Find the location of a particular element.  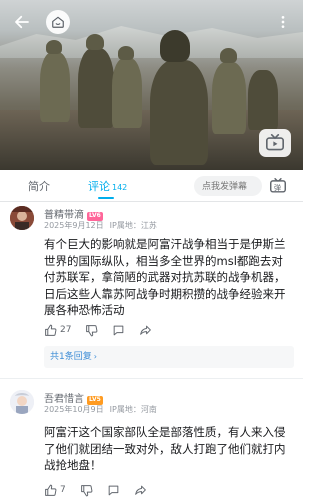

danmaku-input is located at coordinates (228, 186).